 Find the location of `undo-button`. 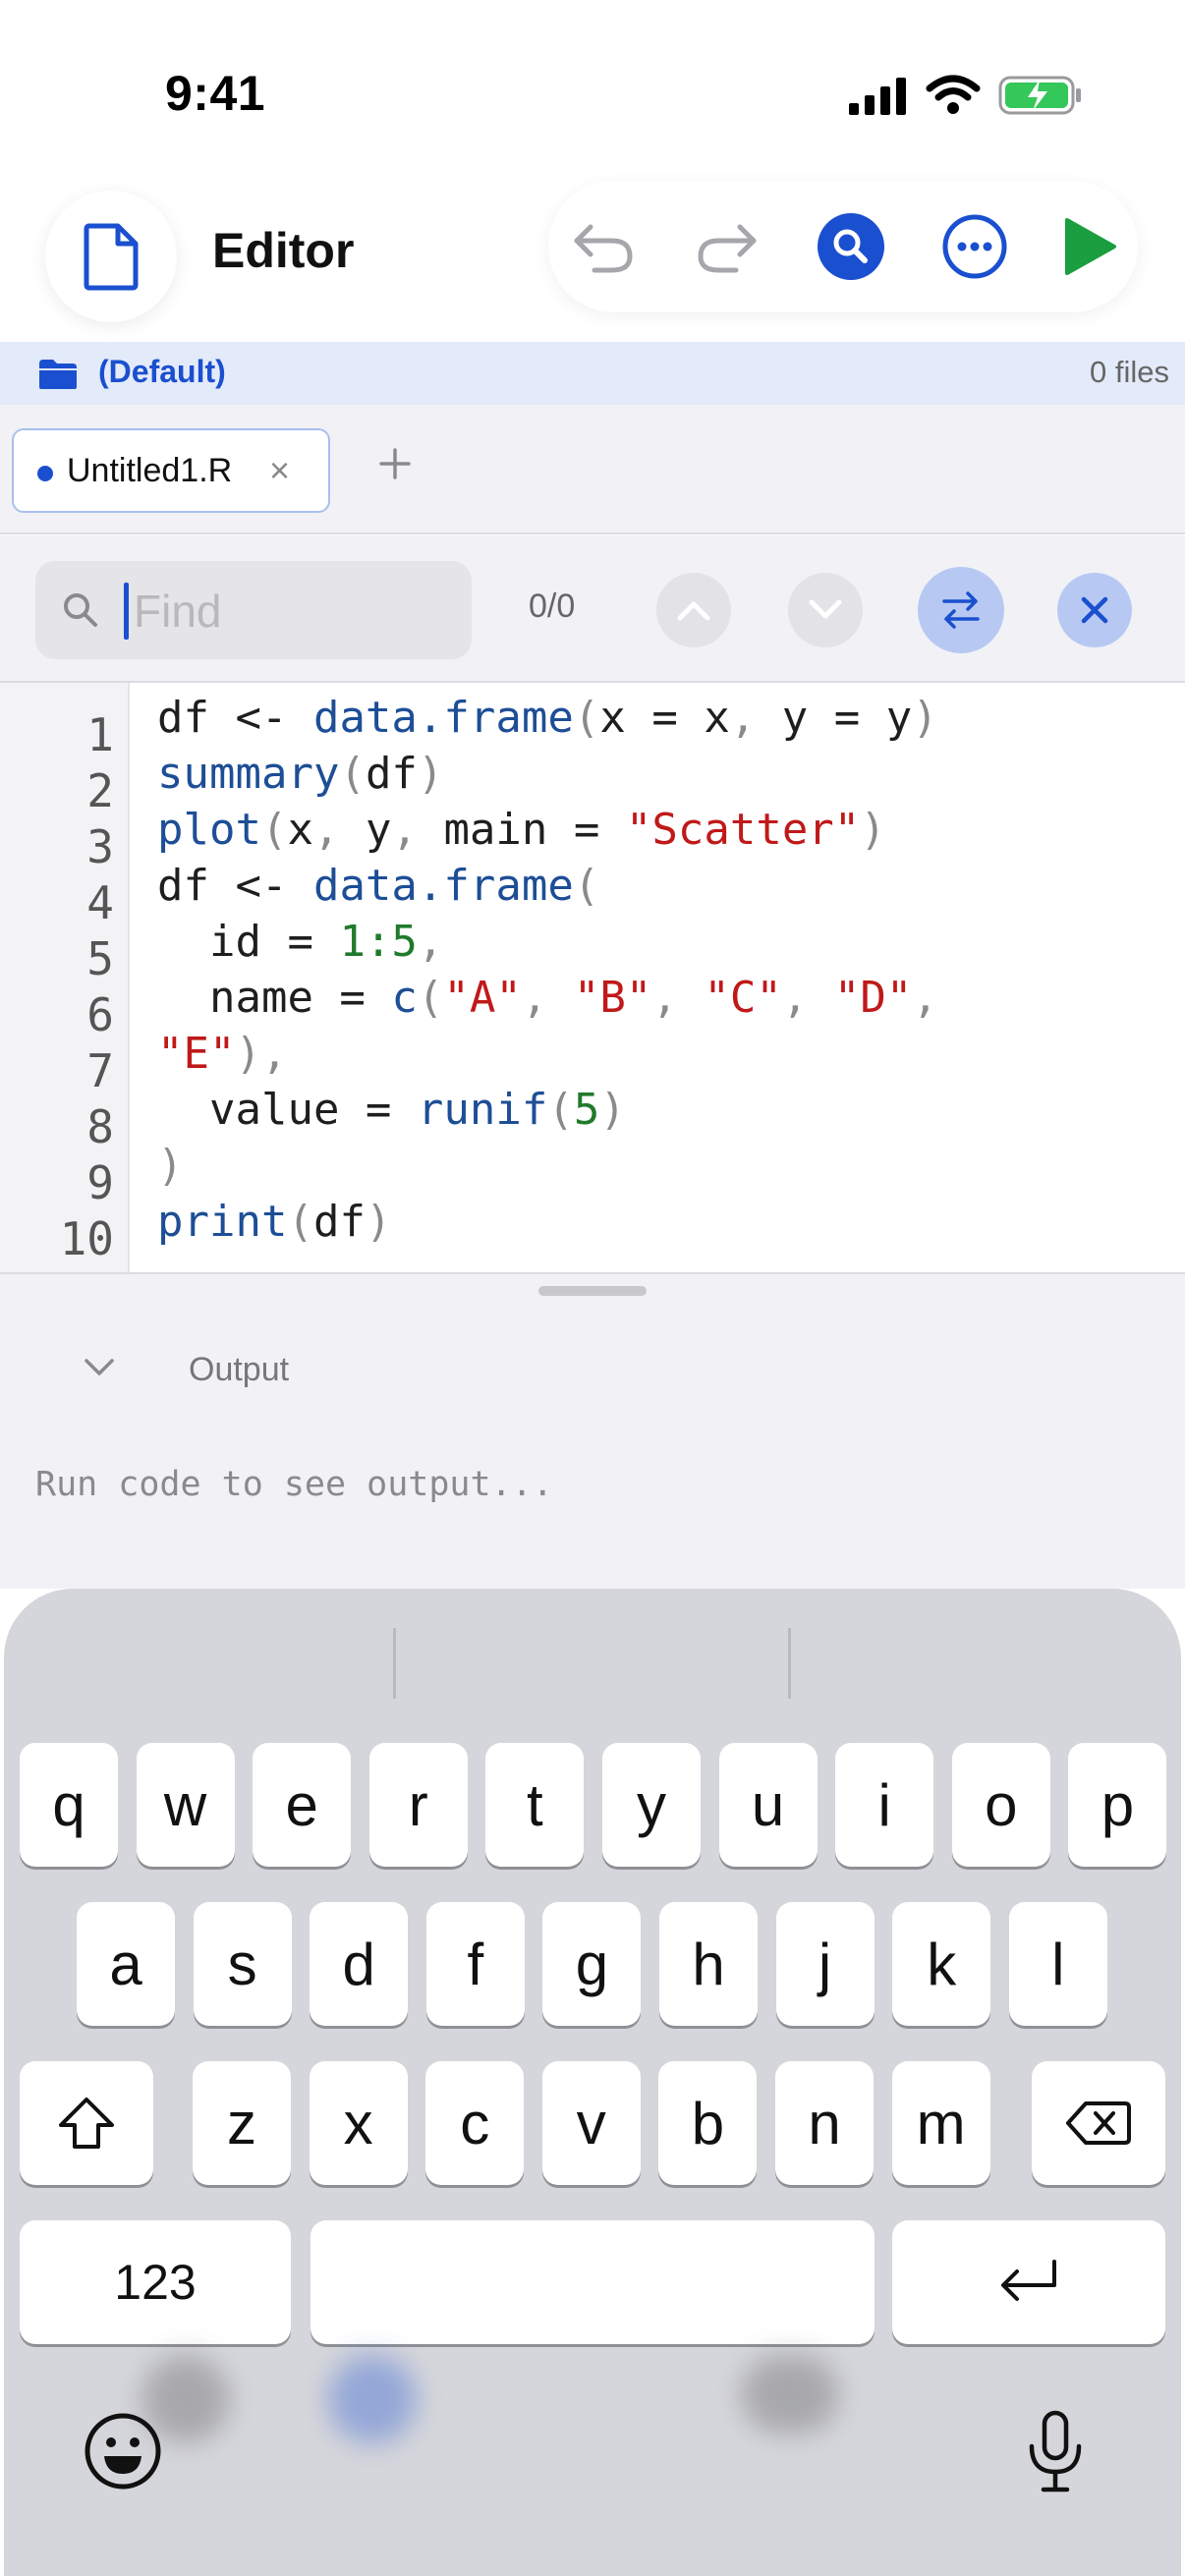

undo-button is located at coordinates (604, 246).